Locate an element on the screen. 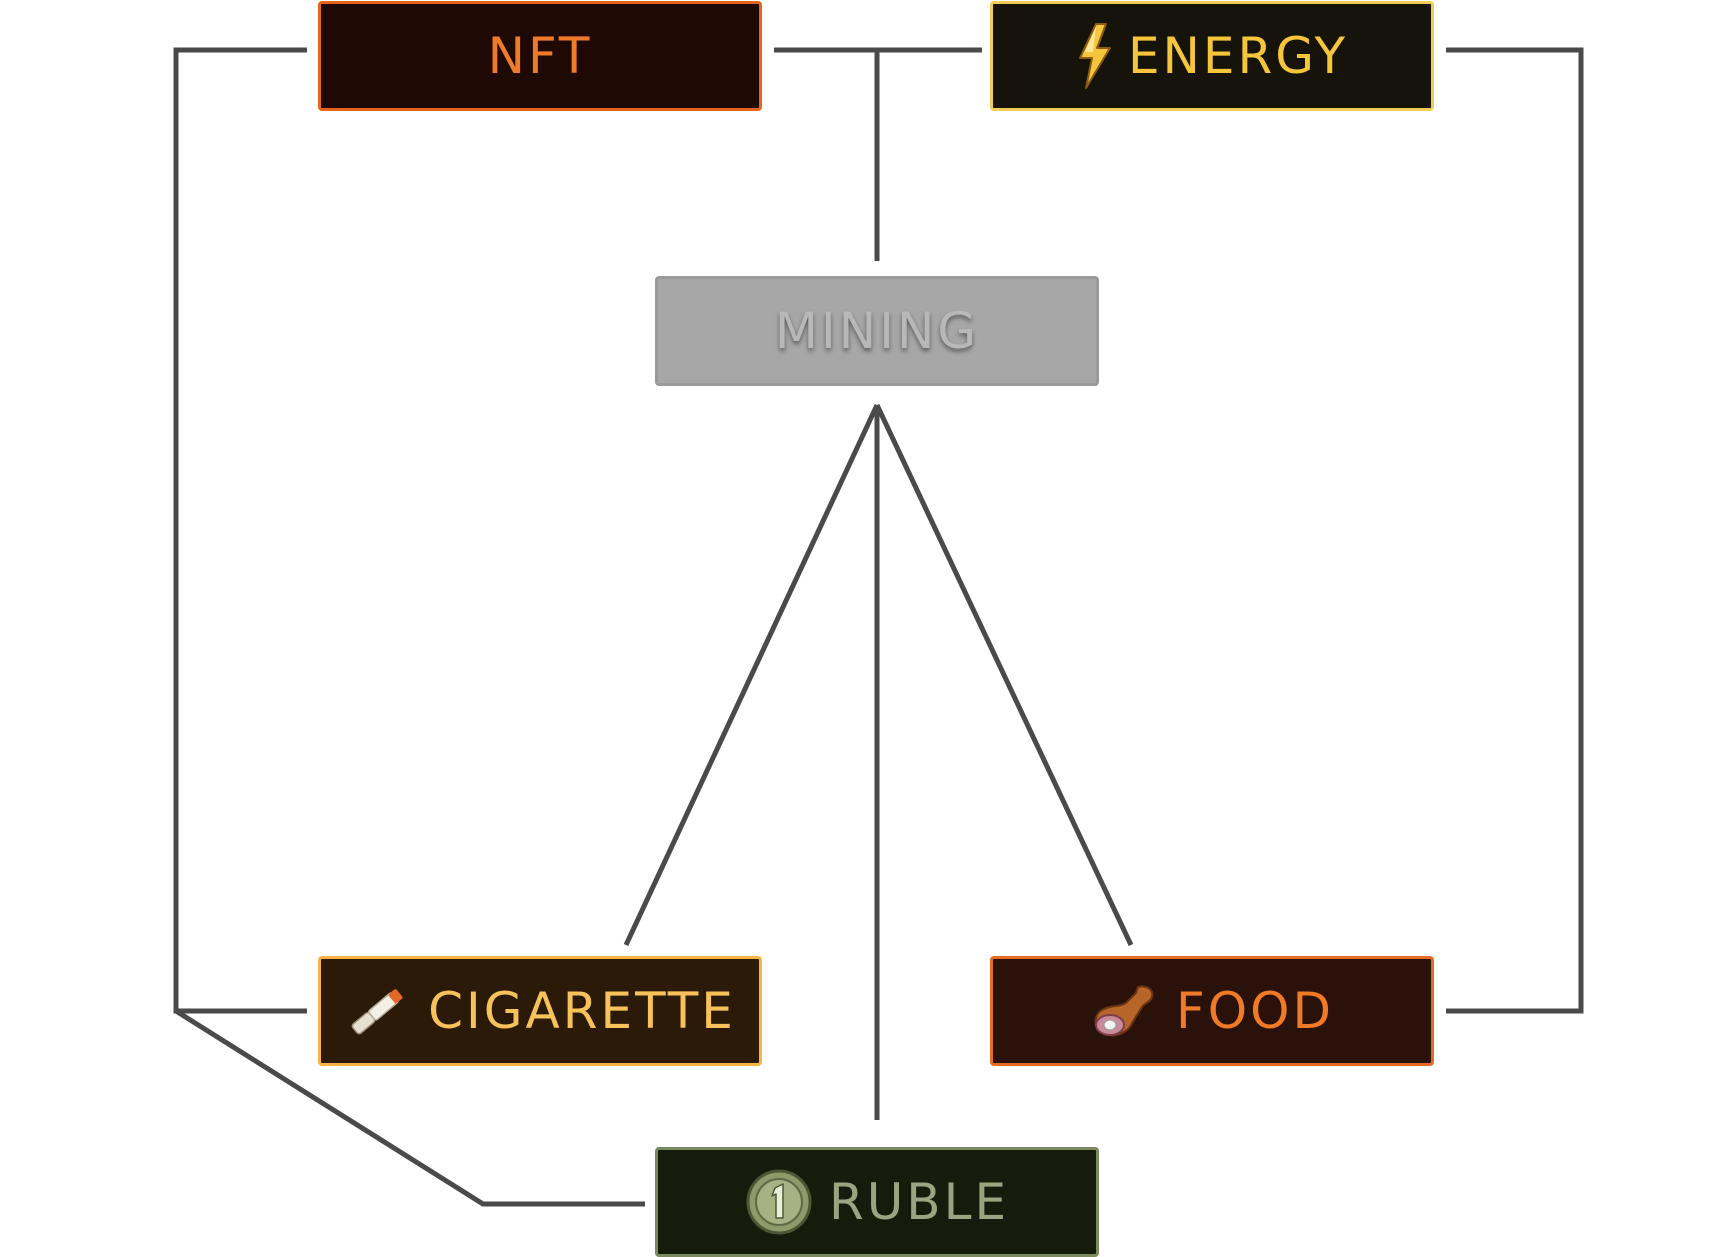 This screenshot has width=1713, height=1257. coin-one-icon is located at coordinates (779, 1202).